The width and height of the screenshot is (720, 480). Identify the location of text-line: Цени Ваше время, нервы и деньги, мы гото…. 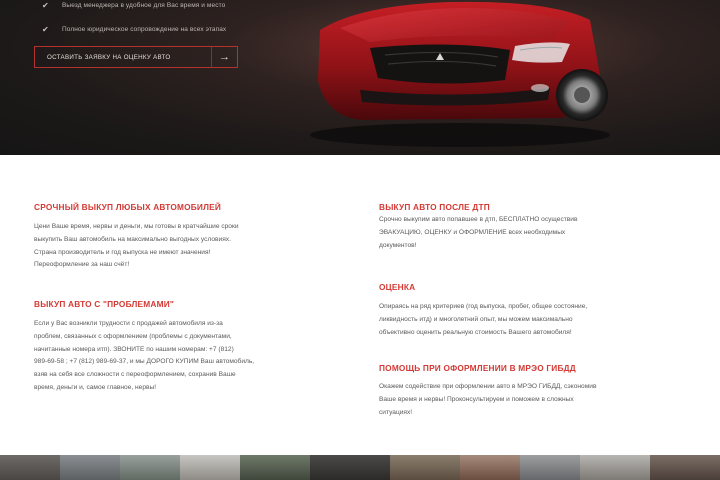
(136, 226).